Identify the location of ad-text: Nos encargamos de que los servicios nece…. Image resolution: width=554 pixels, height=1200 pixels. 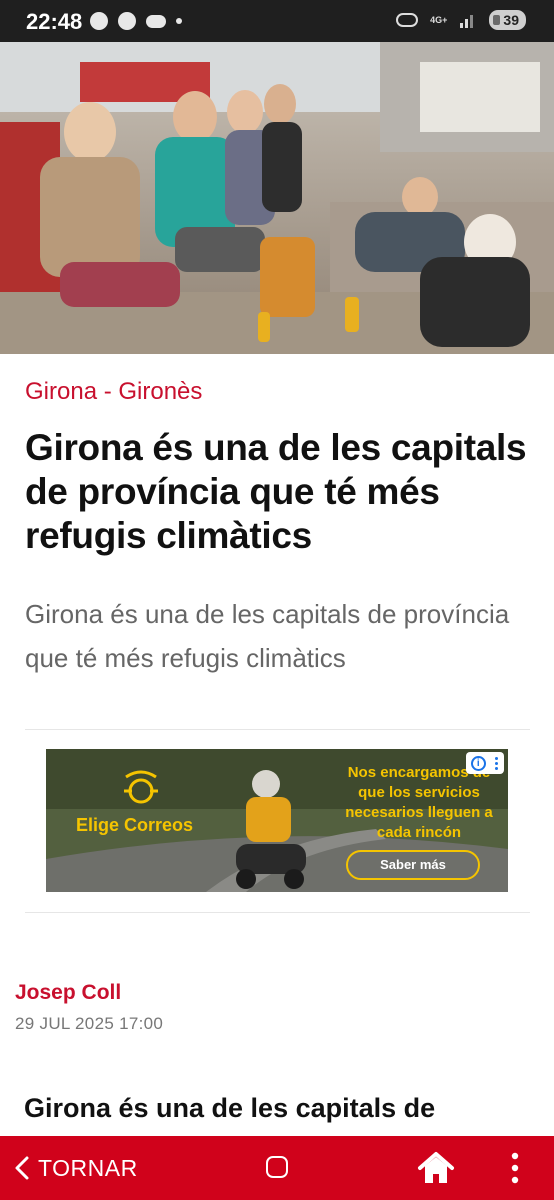
(419, 802).